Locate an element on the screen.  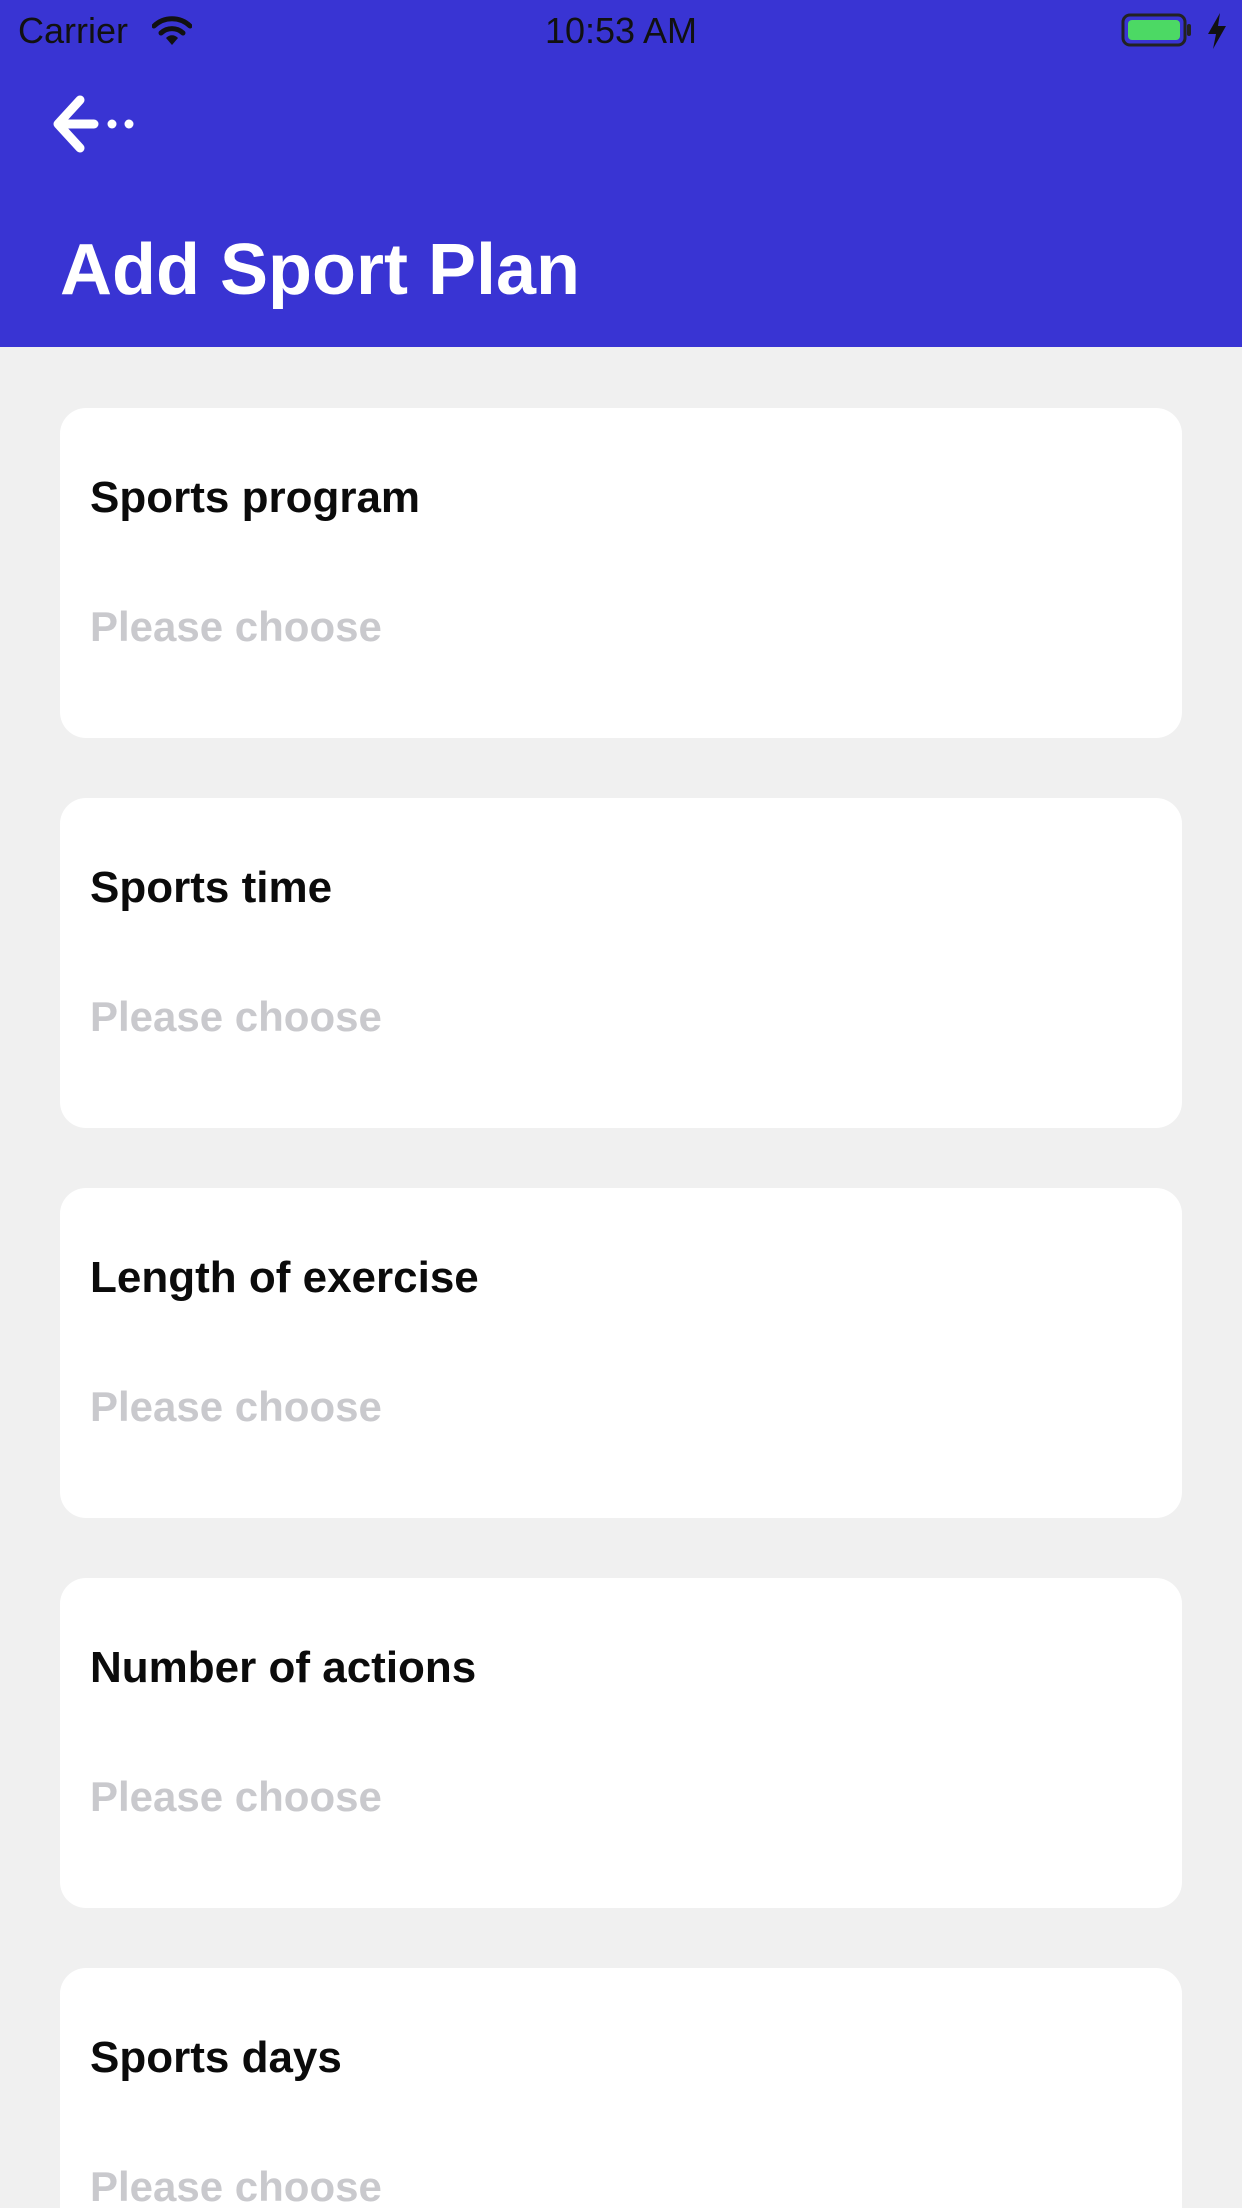
sports-time-field: Sports time Please choose is located at coordinates (621, 963).